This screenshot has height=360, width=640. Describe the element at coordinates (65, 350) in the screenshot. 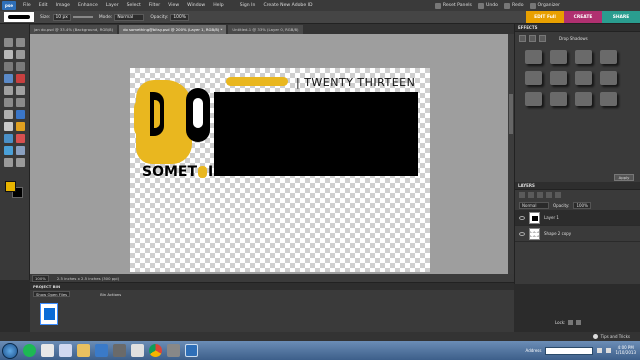

I see `itunes-icon` at that location.